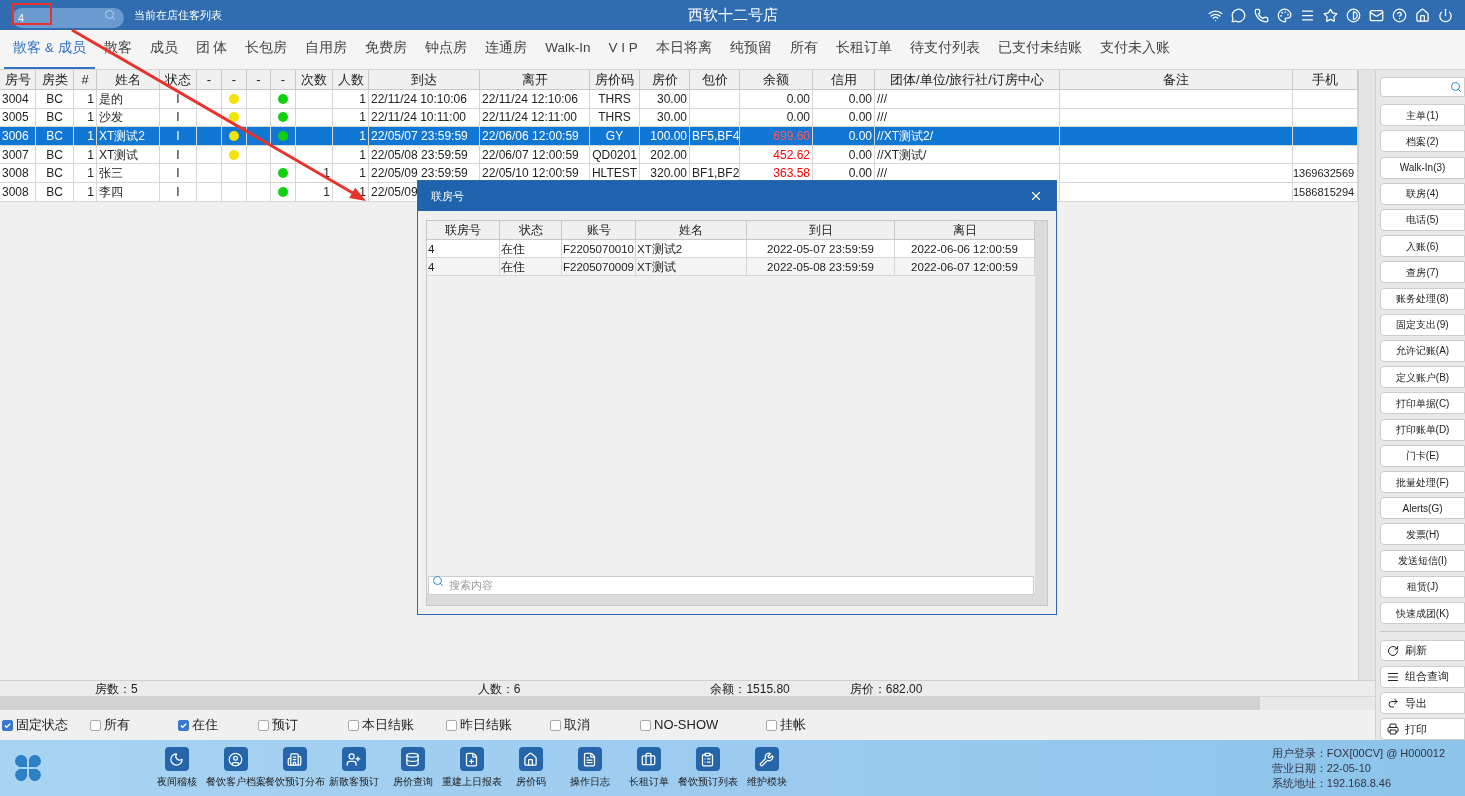  I want to click on action-button: 电话(5), so click(1422, 220).